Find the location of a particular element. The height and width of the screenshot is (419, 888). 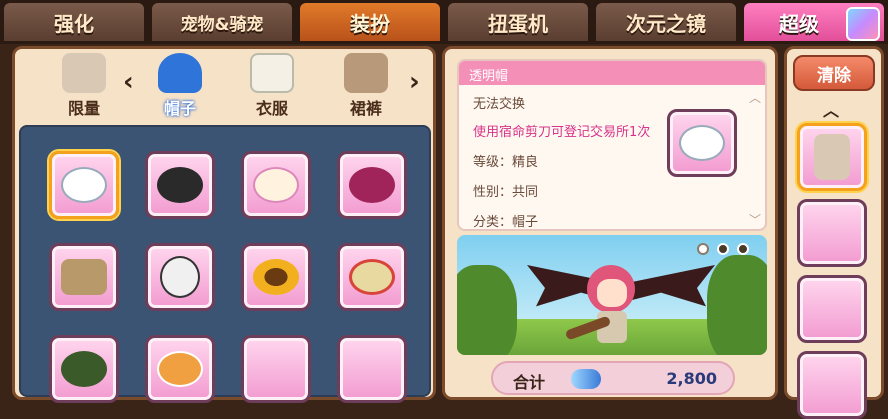

preview-page-dots is located at coordinates (723, 249).